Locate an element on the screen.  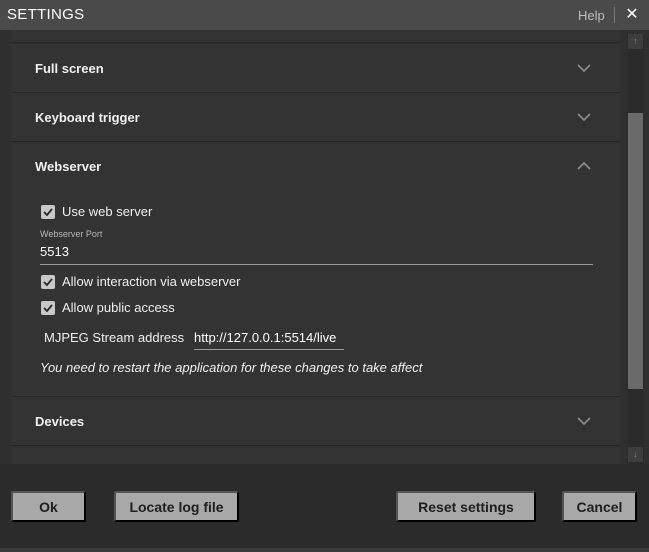
panel-title-keyboard-trigger: Keyboard trigger is located at coordinates (87, 117).